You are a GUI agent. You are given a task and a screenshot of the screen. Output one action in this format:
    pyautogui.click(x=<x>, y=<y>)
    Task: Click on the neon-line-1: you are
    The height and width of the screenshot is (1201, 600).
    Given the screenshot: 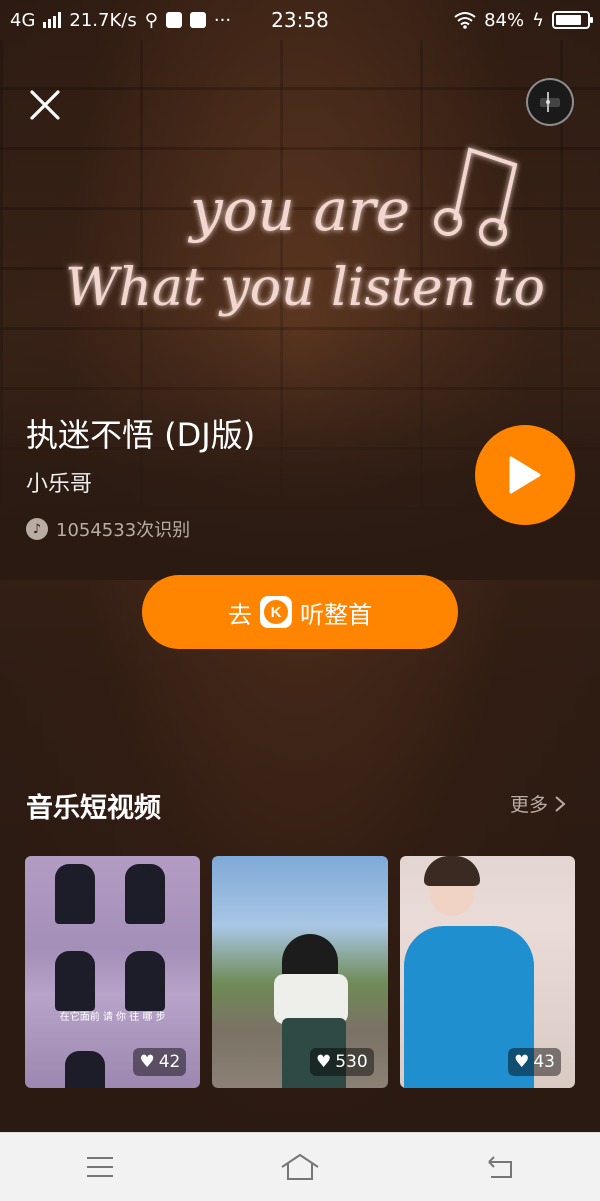 What is the action you would take?
    pyautogui.click(x=298, y=210)
    